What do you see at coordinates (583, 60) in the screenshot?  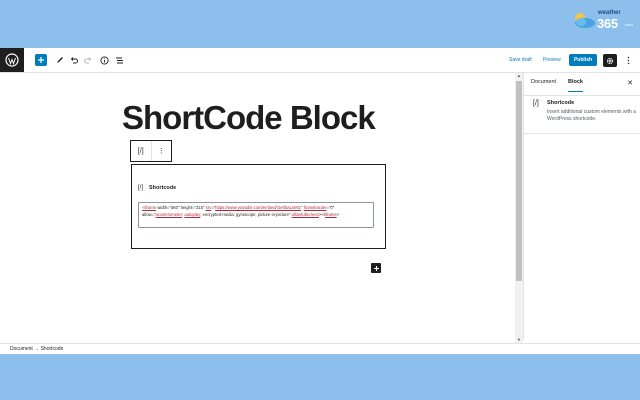 I see `publish-button: Publish` at bounding box center [583, 60].